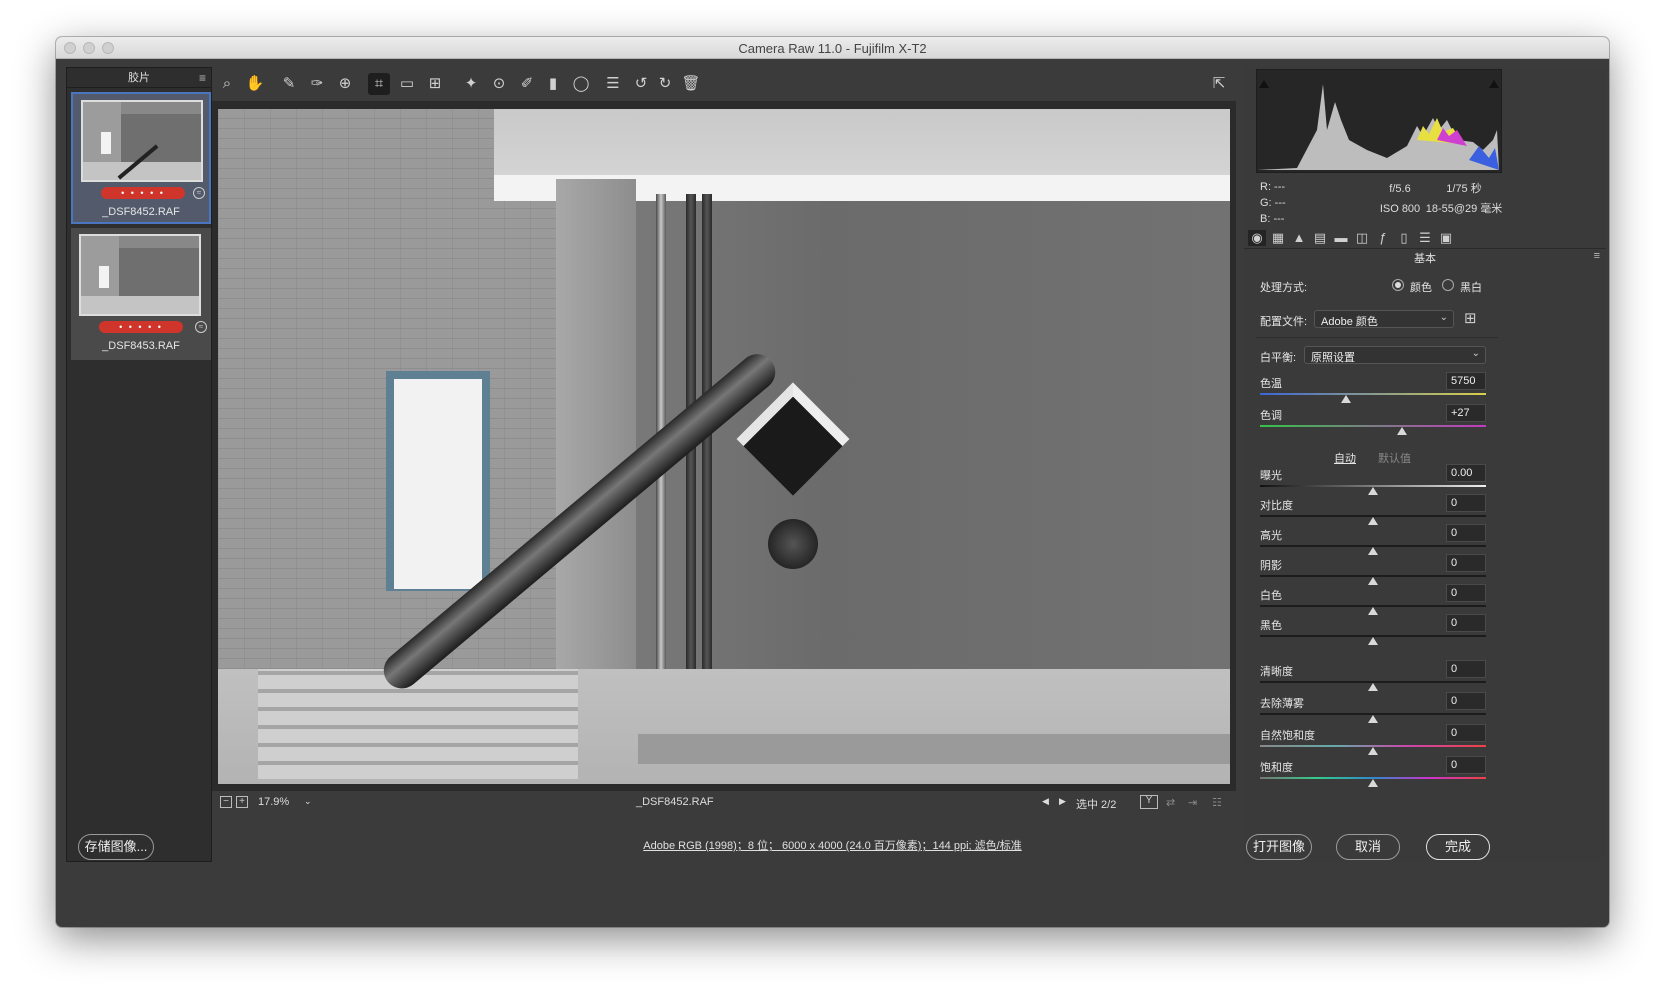 Image resolution: width=1665 pixels, height=1001 pixels. What do you see at coordinates (140, 275) in the screenshot?
I see `thumbnail-image` at bounding box center [140, 275].